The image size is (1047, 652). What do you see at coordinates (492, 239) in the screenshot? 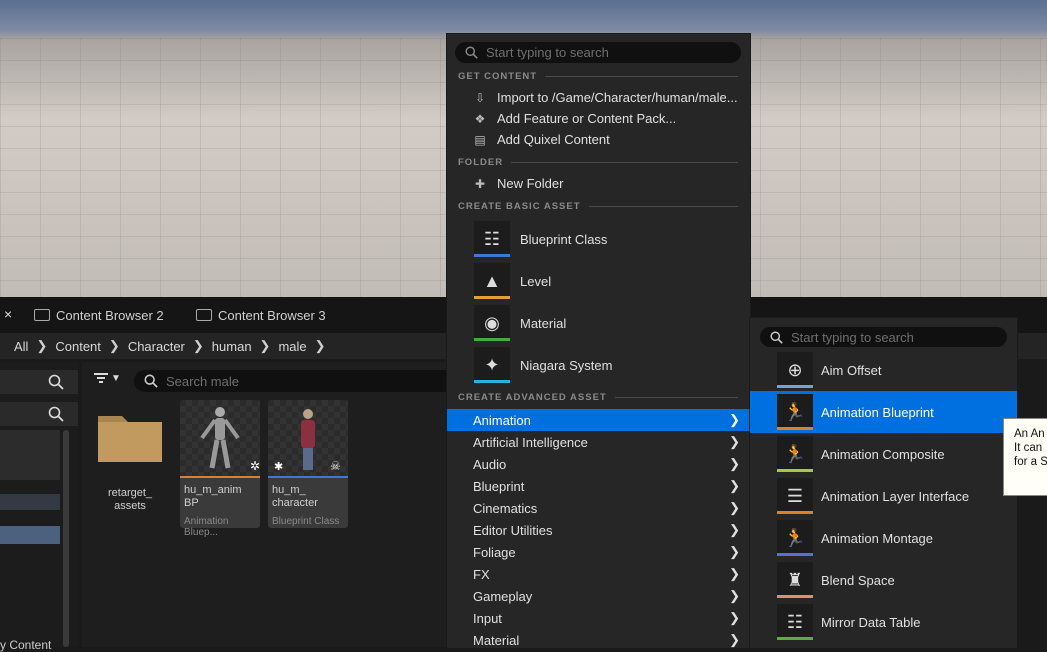
I see `blueprint-class-icon: ☷` at bounding box center [492, 239].